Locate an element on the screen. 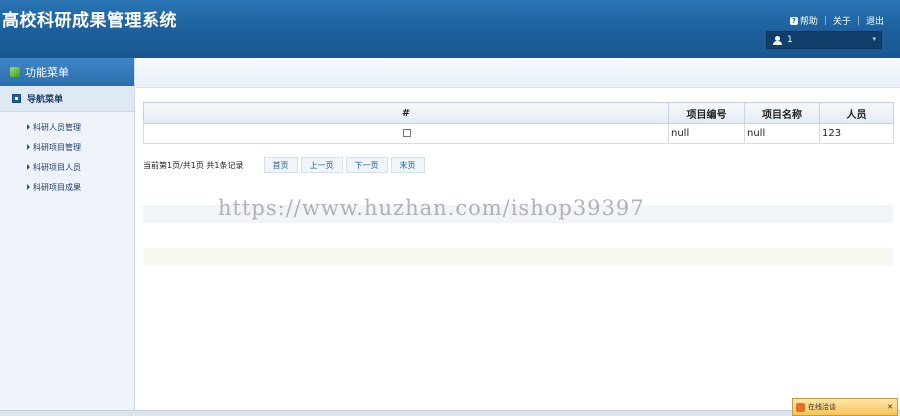 The height and width of the screenshot is (416, 900). sidebar-header: 功能菜单 is located at coordinates (67, 72).